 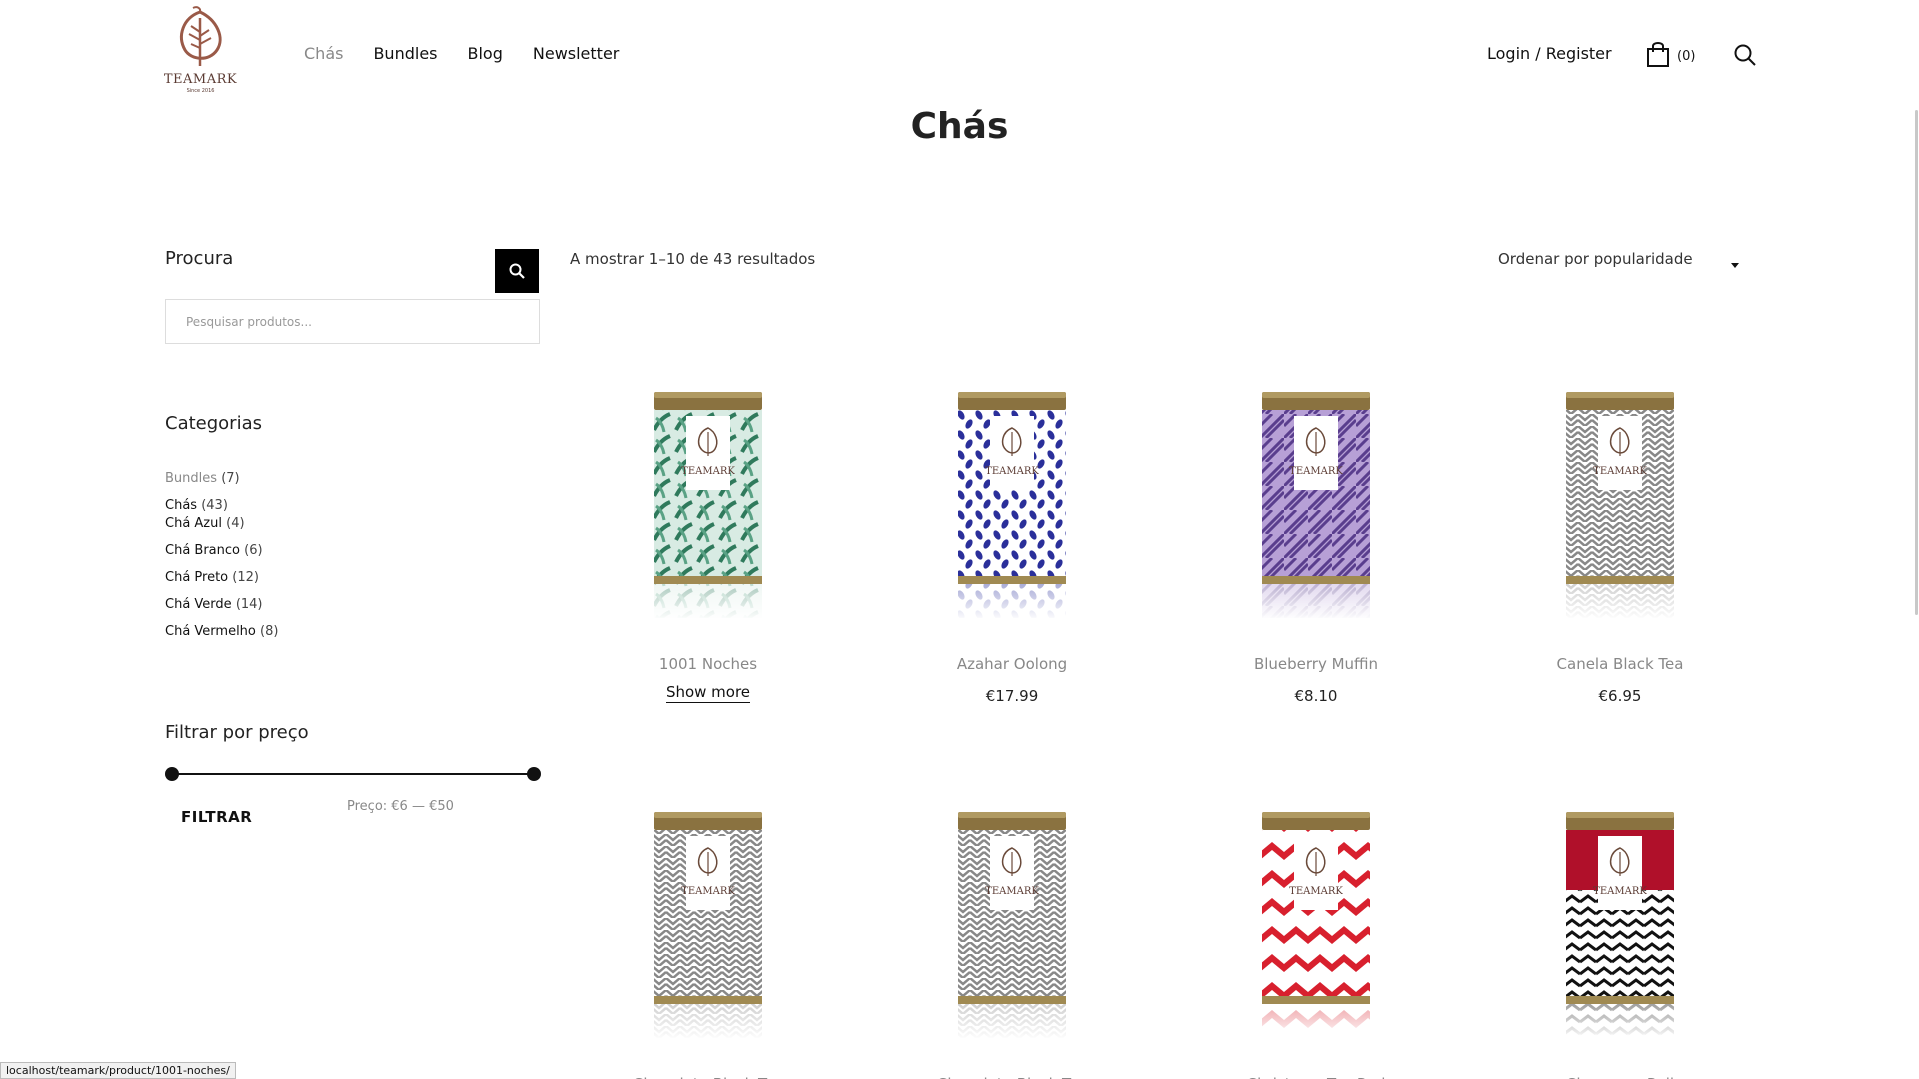 I want to click on price-filter-title: Filtrar por preço, so click(x=237, y=732).